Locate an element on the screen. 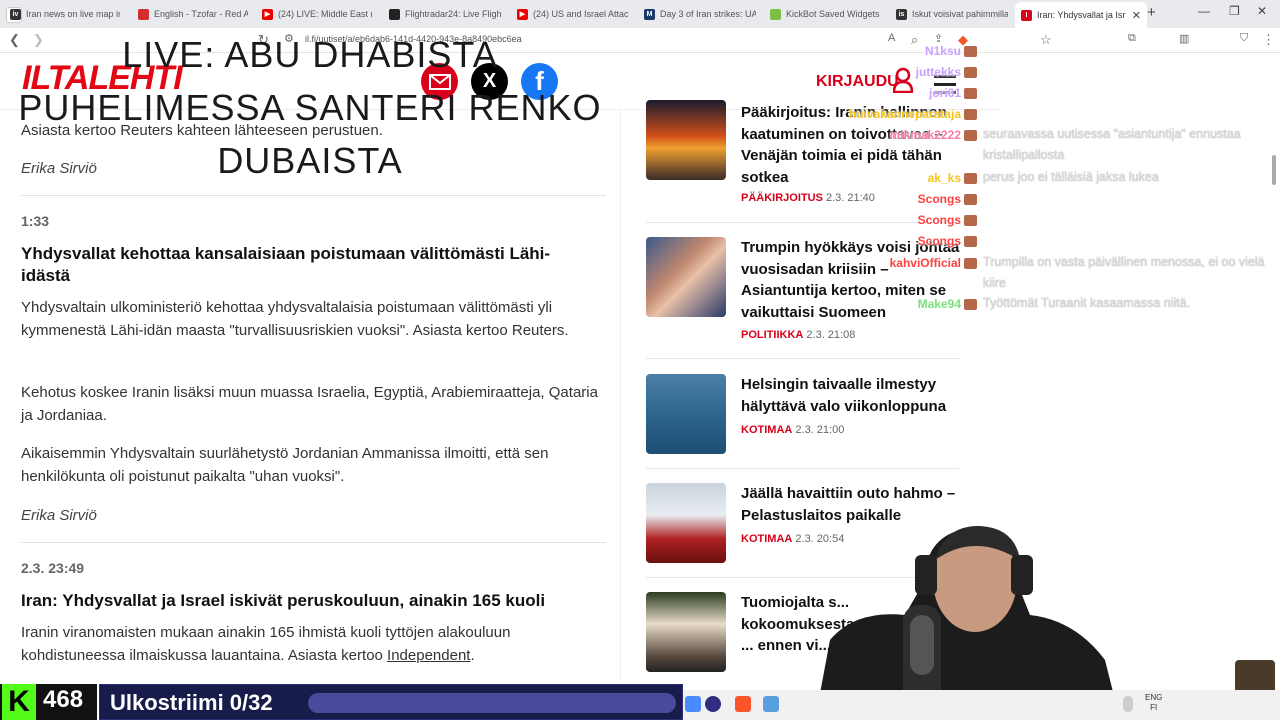 The image size is (1280, 720). chat-username: jori61 is located at coordinates (953, 93).